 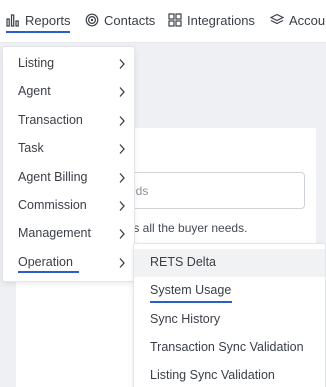 What do you see at coordinates (48, 20) in the screenshot?
I see `nav-reports-label: Reports` at bounding box center [48, 20].